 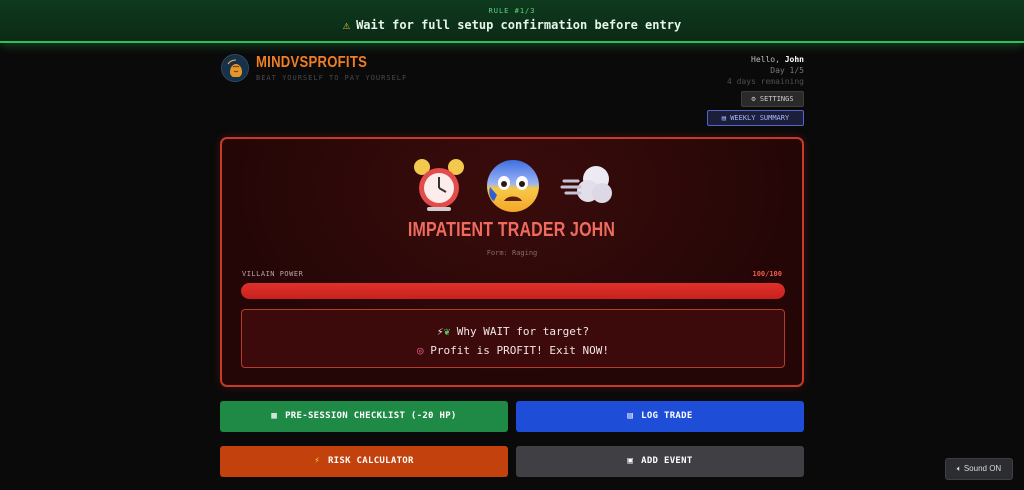 I want to click on weekly-summary-button: ▤ WEEKLY SUMMARY, so click(x=755, y=118).